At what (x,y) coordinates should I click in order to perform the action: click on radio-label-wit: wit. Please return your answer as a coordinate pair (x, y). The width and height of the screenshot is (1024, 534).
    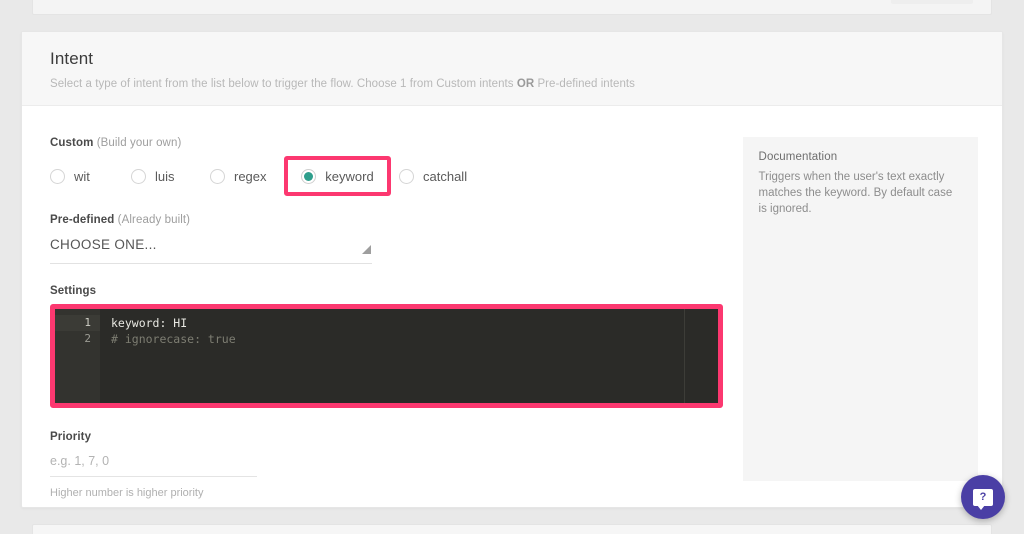
    Looking at the image, I should click on (82, 176).